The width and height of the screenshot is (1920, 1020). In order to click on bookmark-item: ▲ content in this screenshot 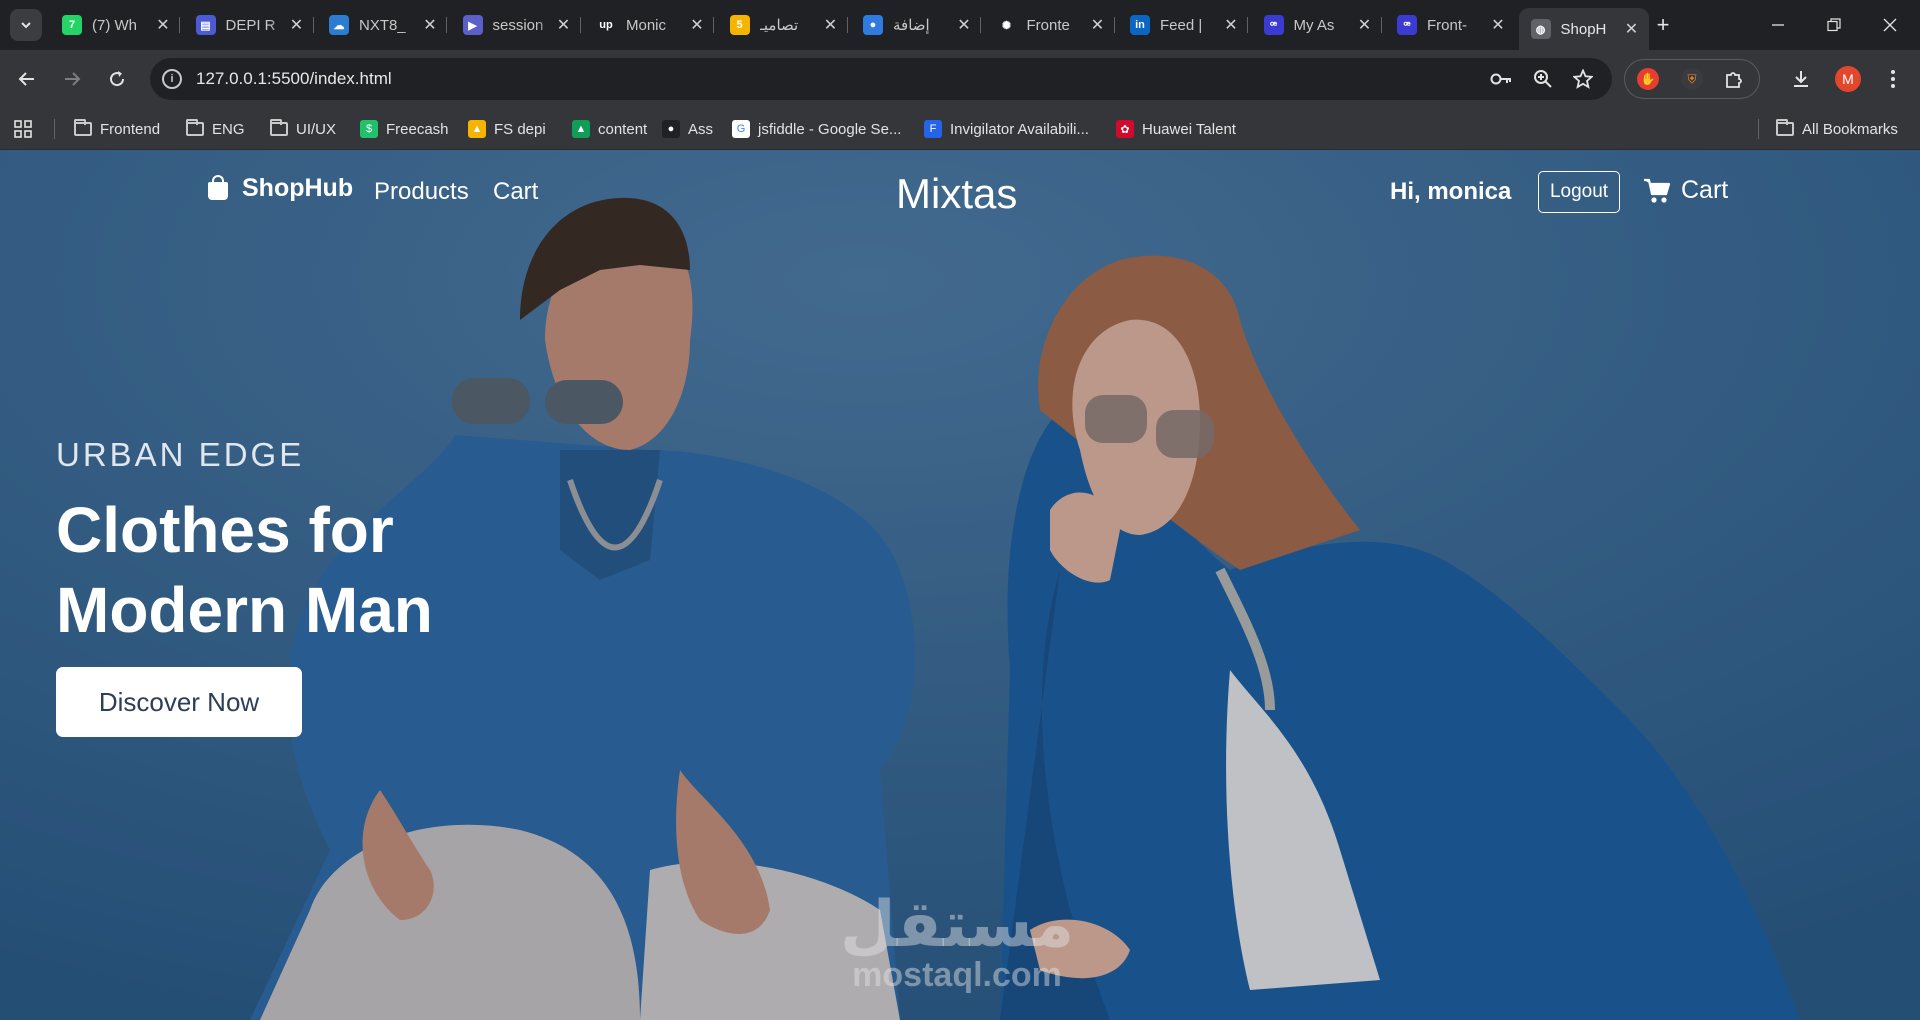, I will do `click(609, 129)`.